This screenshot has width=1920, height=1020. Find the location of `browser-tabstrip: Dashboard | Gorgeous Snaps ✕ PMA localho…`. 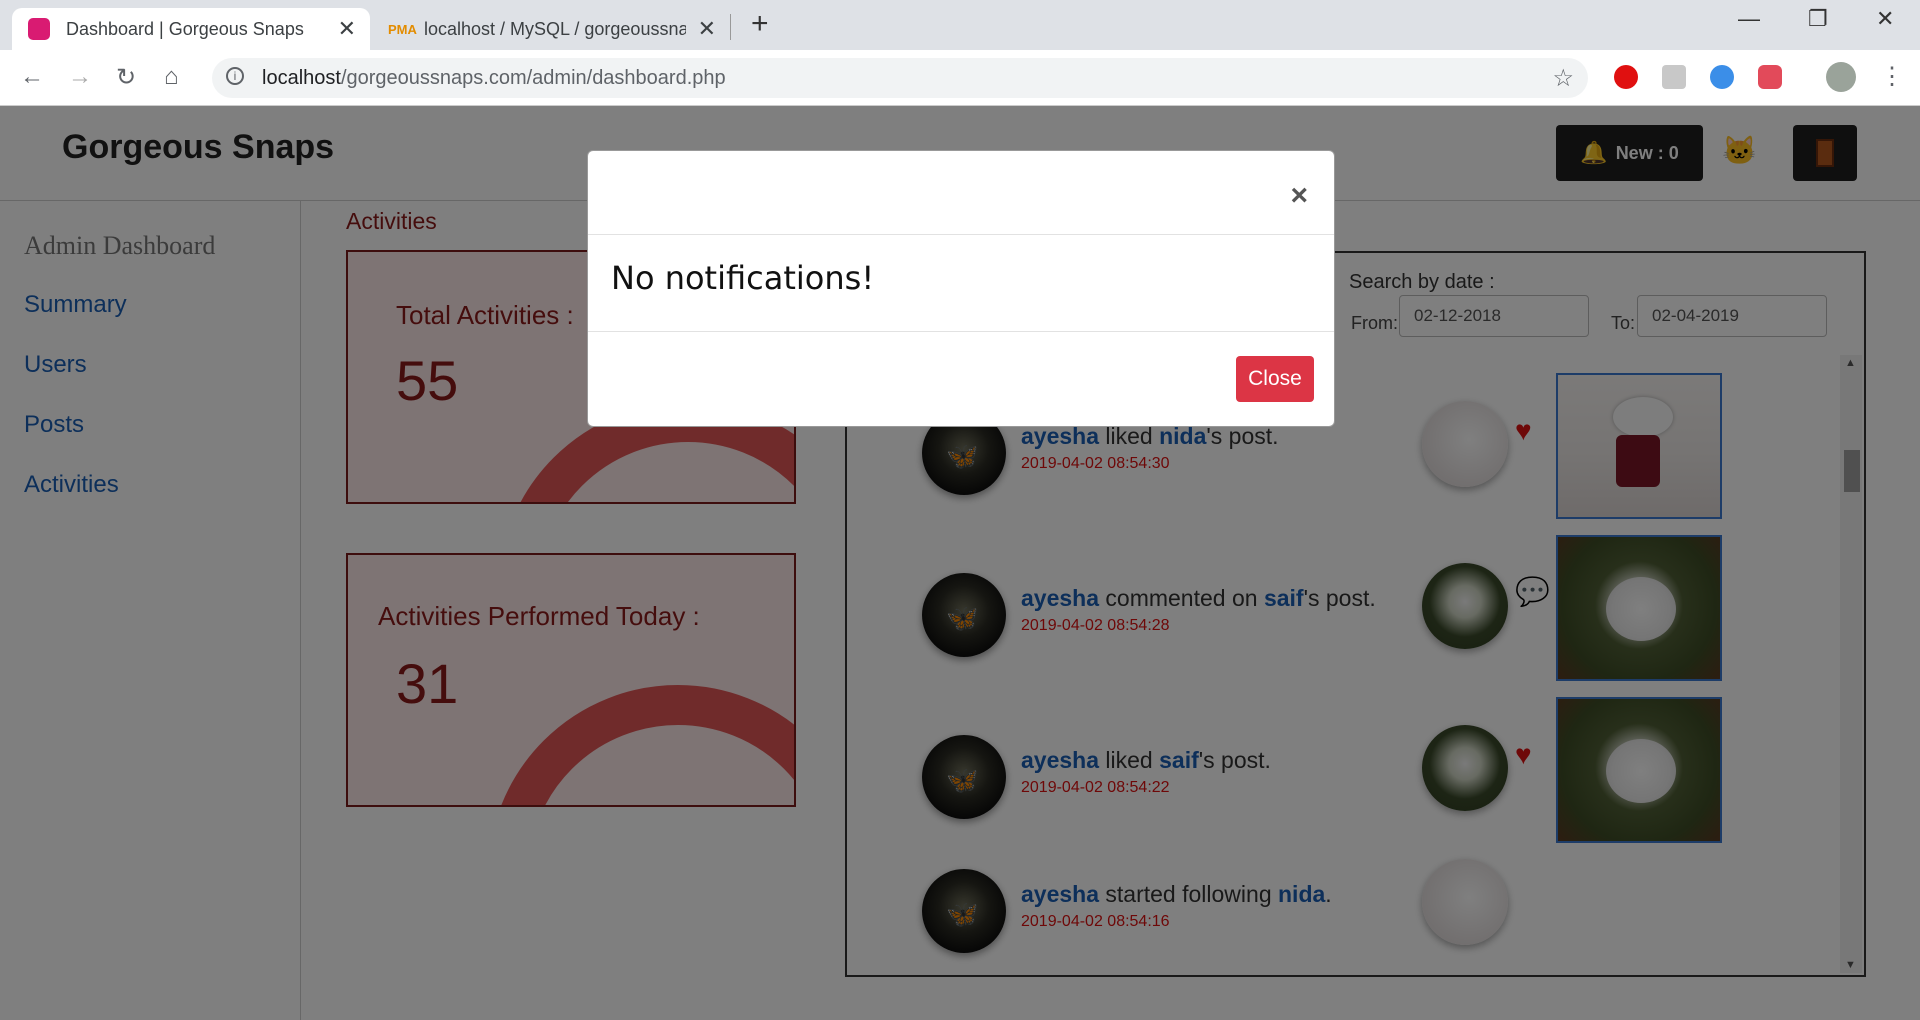

browser-tabstrip: Dashboard | Gorgeous Snaps ✕ PMA localho… is located at coordinates (960, 25).